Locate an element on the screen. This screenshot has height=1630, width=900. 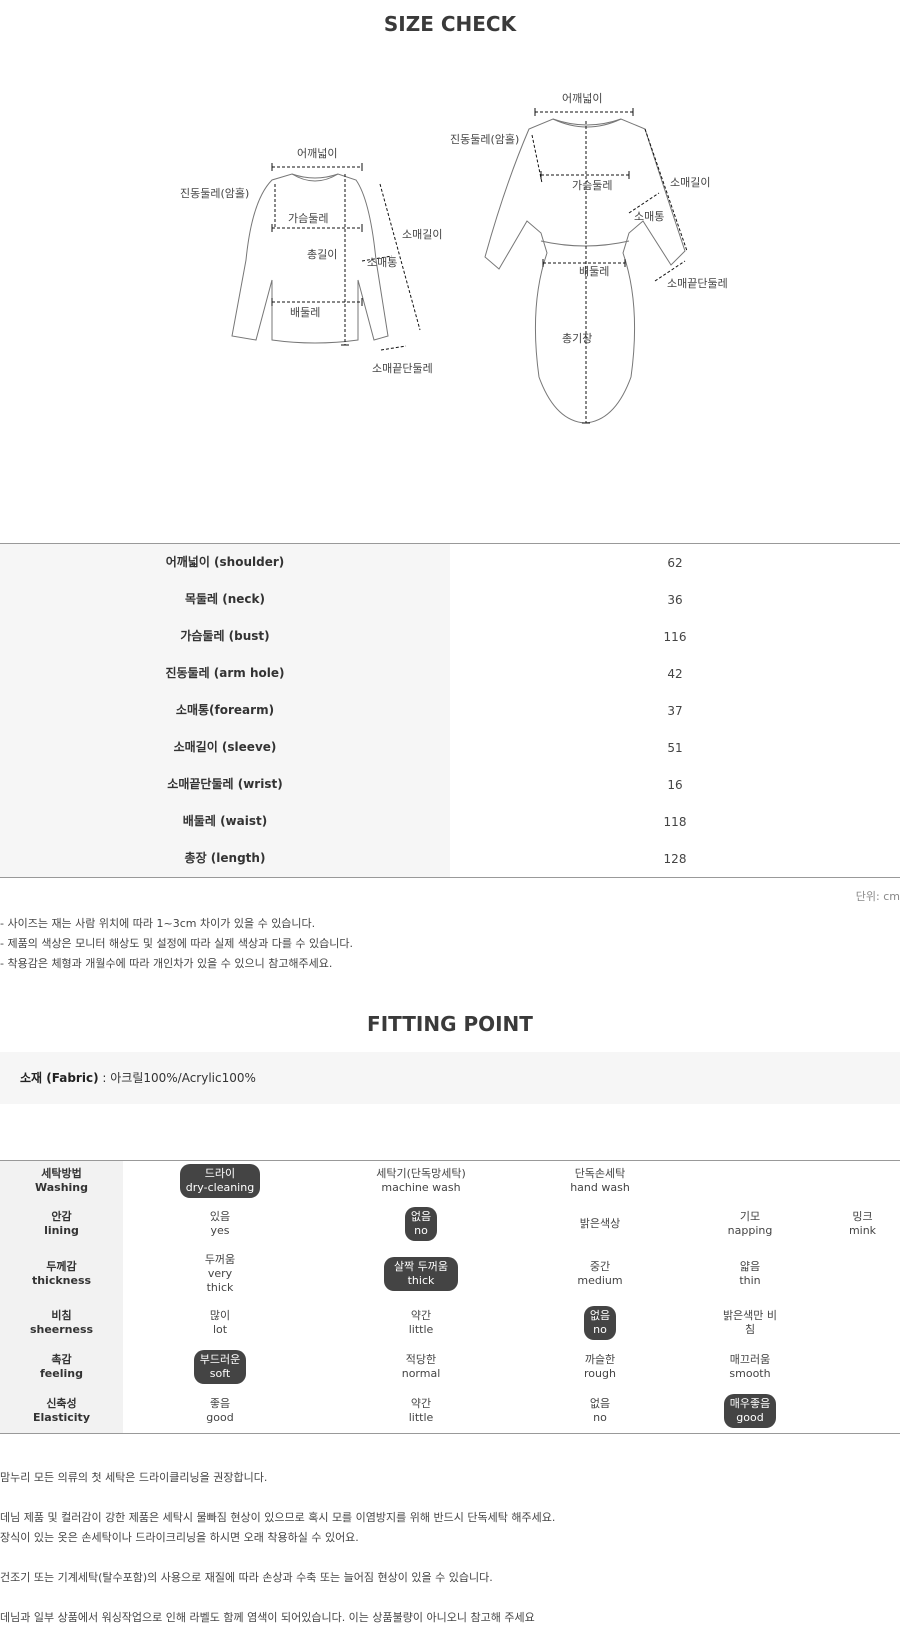
fit-option-text: 많이 lot is located at coordinates (220, 1323).